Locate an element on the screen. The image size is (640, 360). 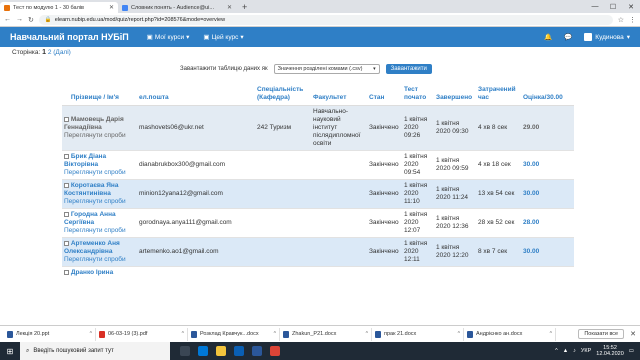
col-state: Стан is located at coordinates (384, 95).